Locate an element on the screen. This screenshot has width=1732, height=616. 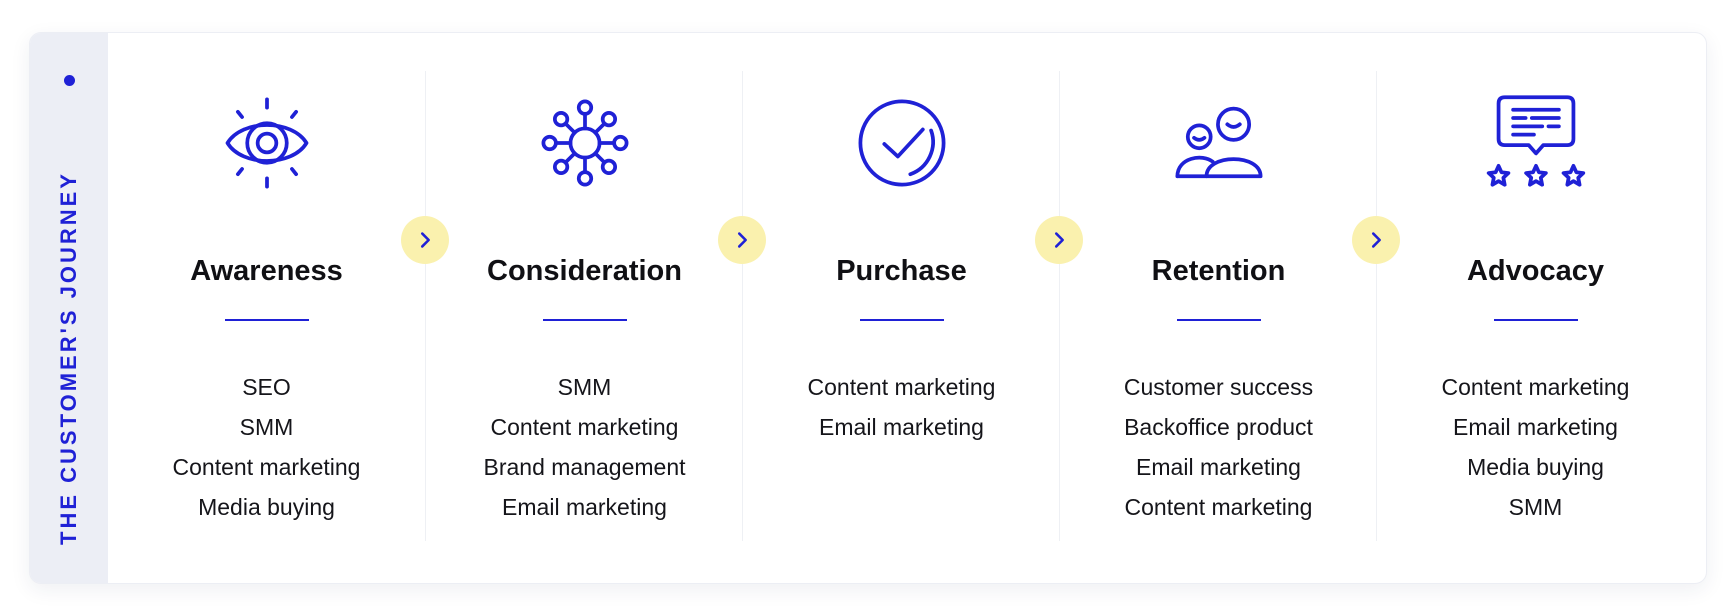
sidebar: THE CUSTOMER'S JOURNEY is located at coordinates (69, 308).